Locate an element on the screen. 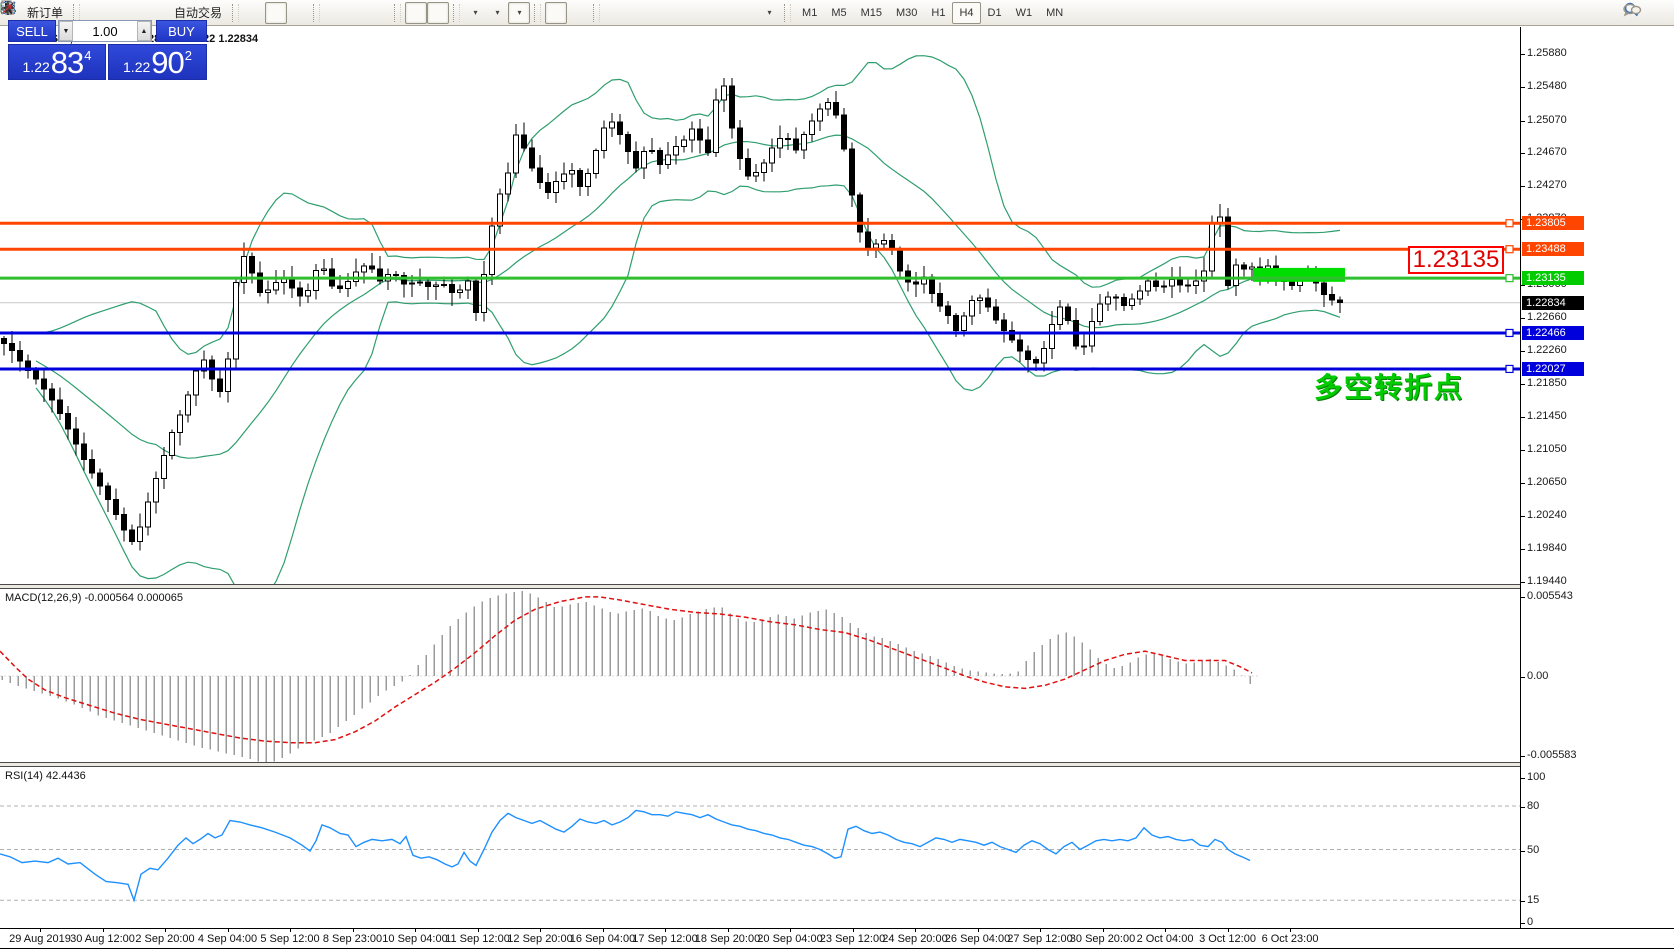 The width and height of the screenshot is (1674, 950). time-label: 24 Sep 20:00 is located at coordinates (915, 939).